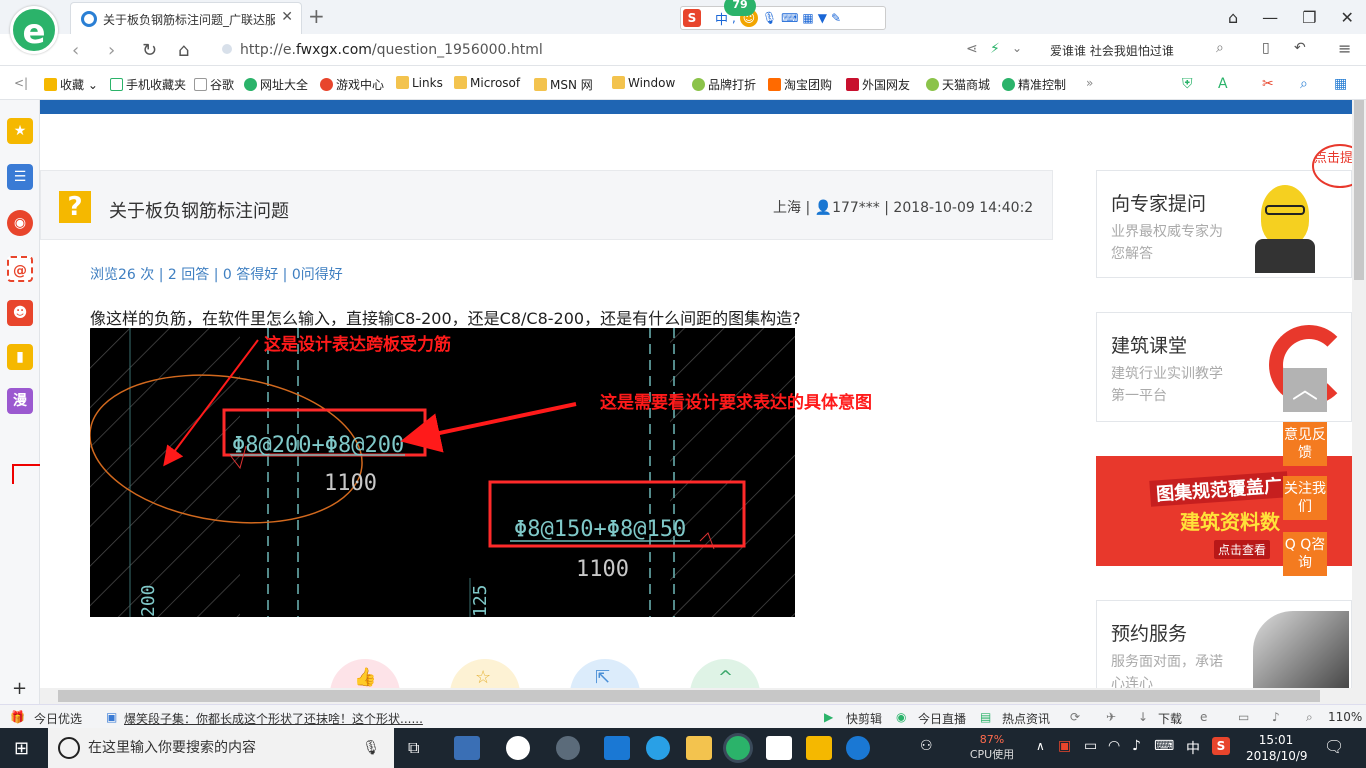 The width and height of the screenshot is (1366, 768). What do you see at coordinates (1266, 48) in the screenshot?
I see `phone-icon: ▯` at bounding box center [1266, 48].